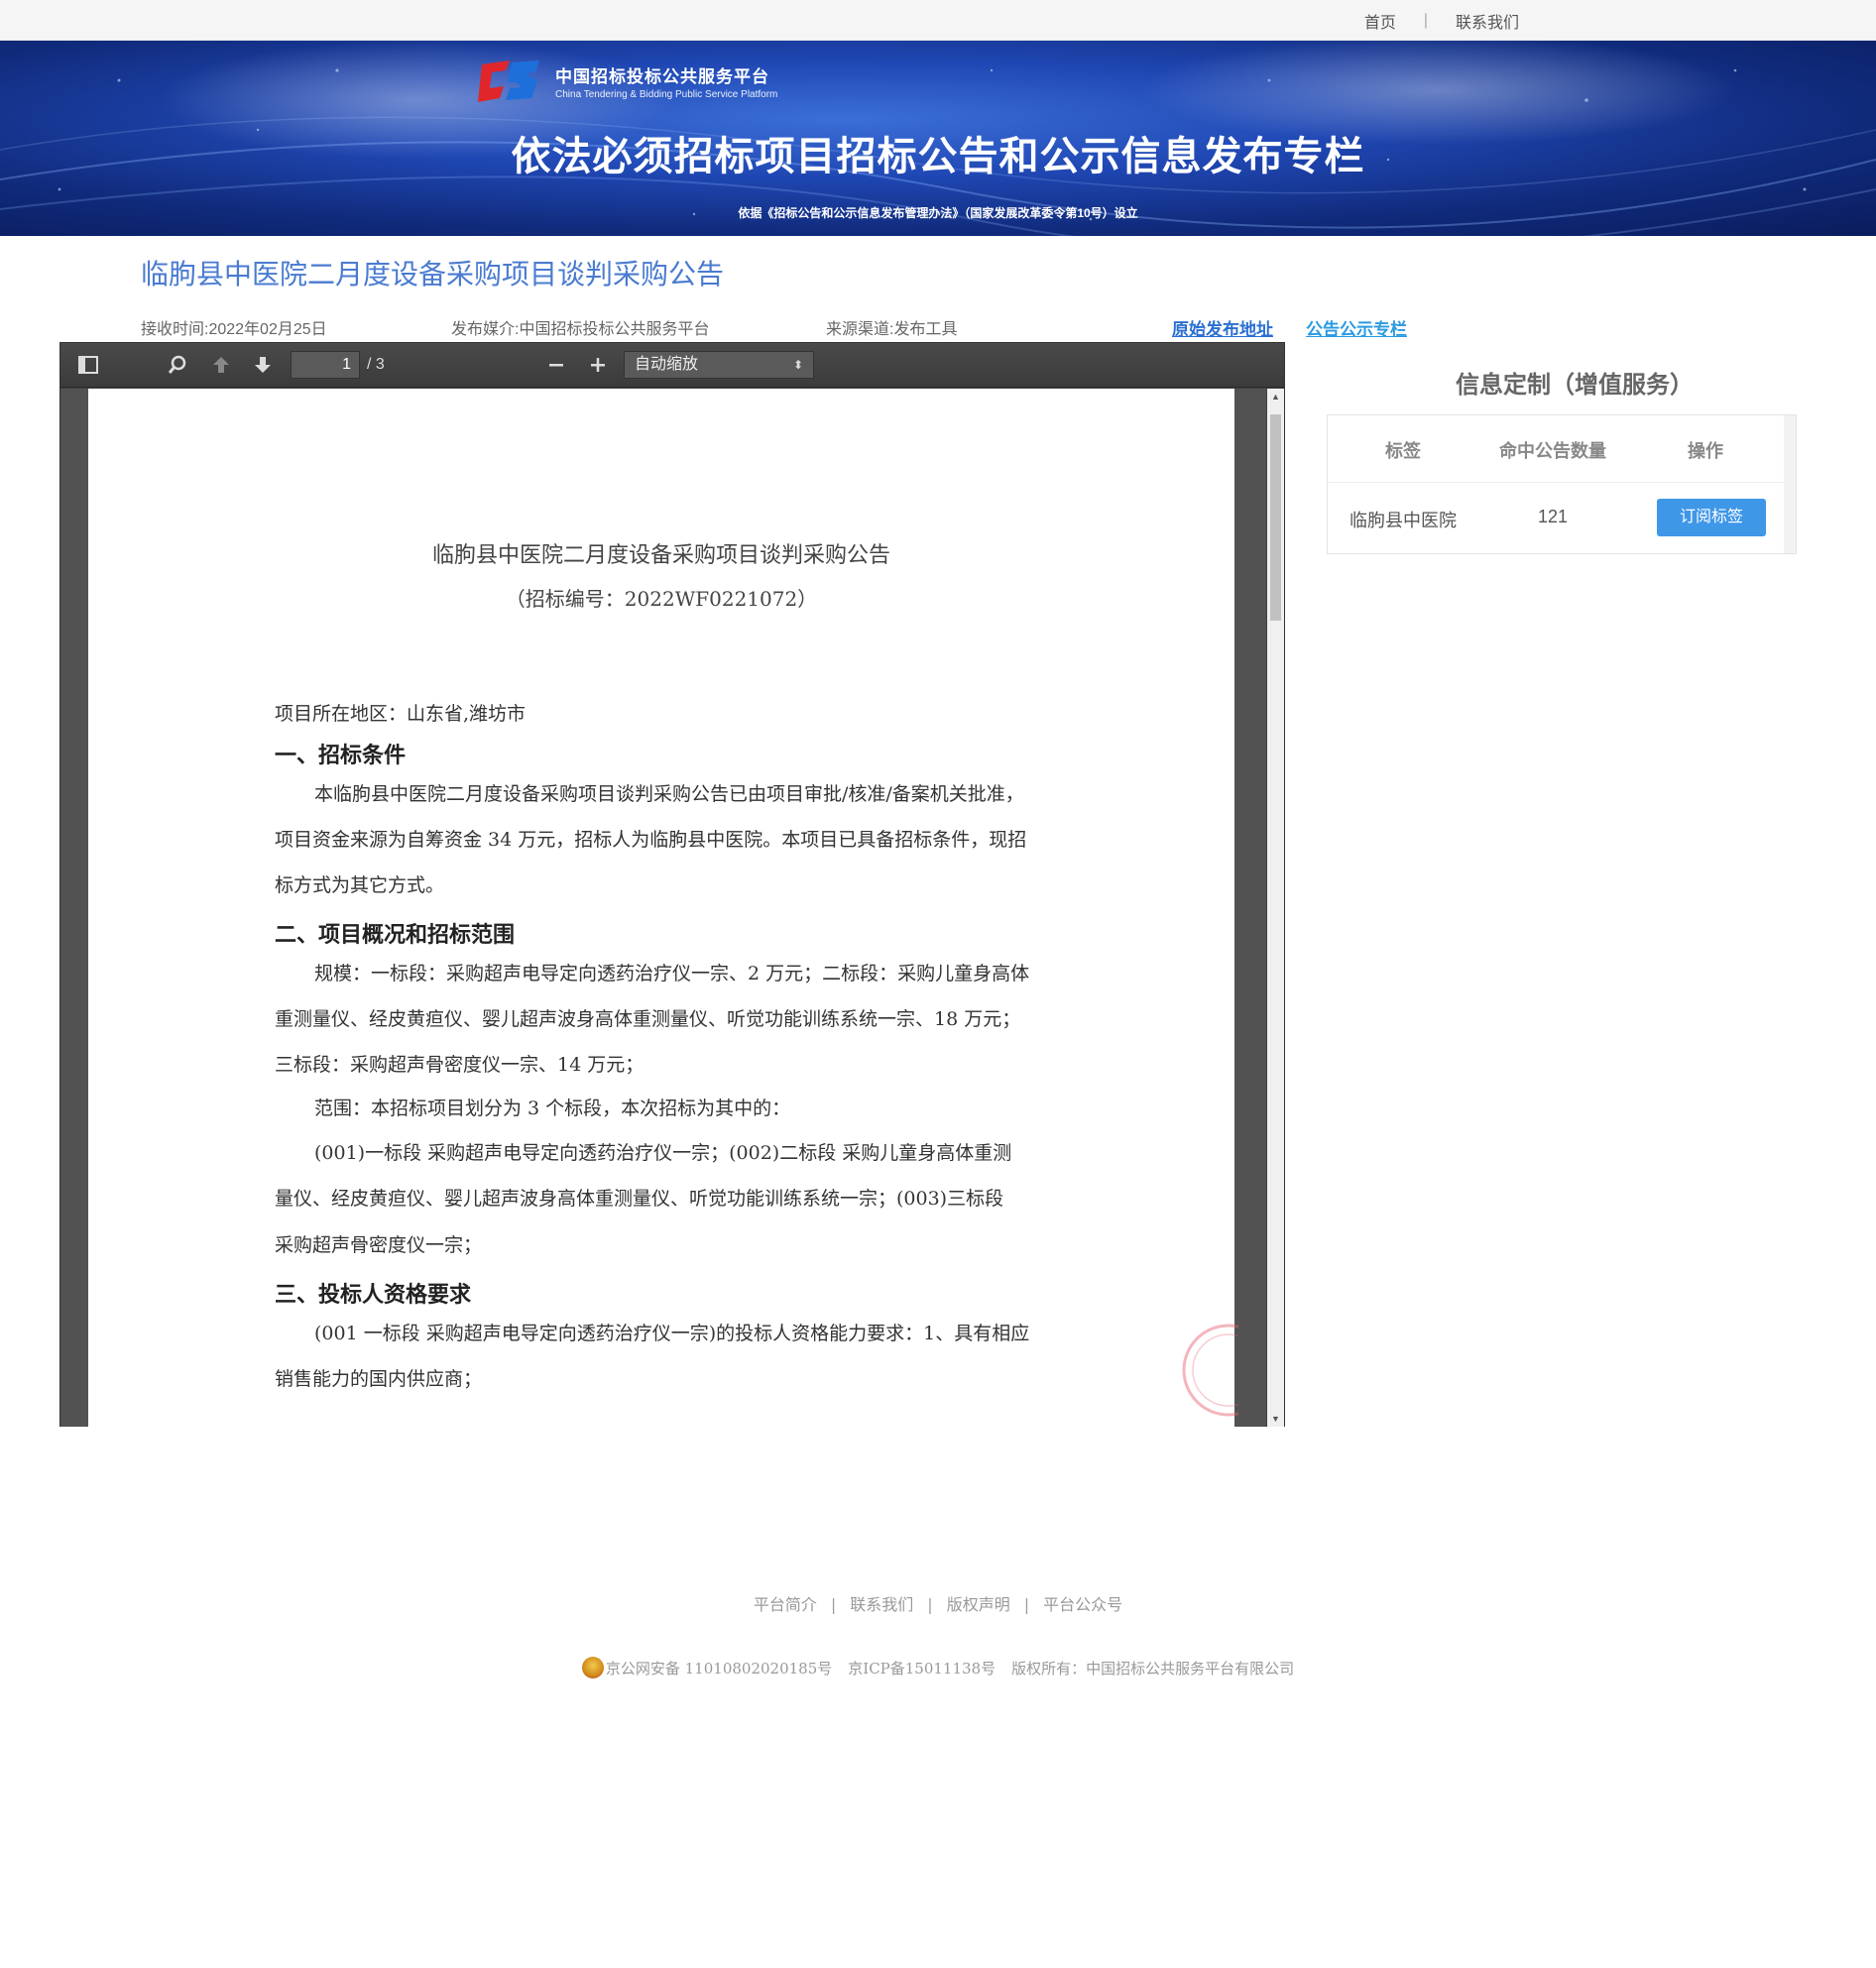  I want to click on page-down-icon, so click(263, 365).